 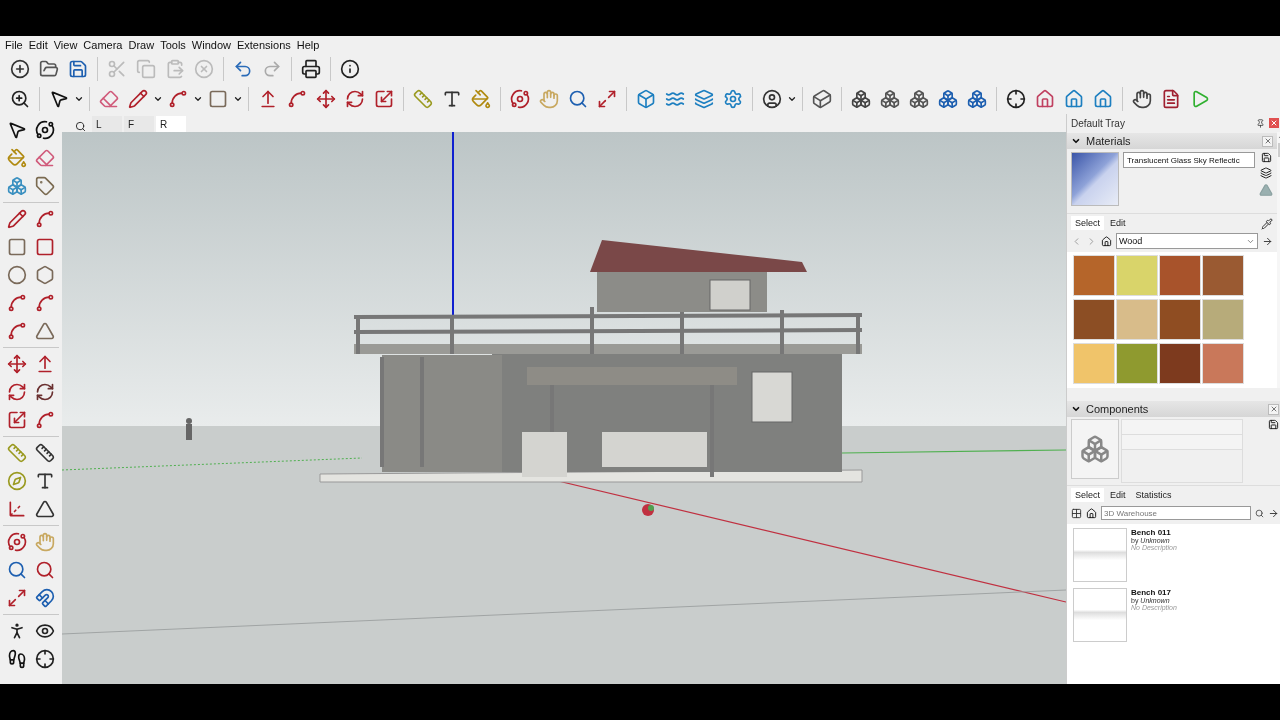 What do you see at coordinates (65, 45) in the screenshot?
I see `menu-item: View` at bounding box center [65, 45].